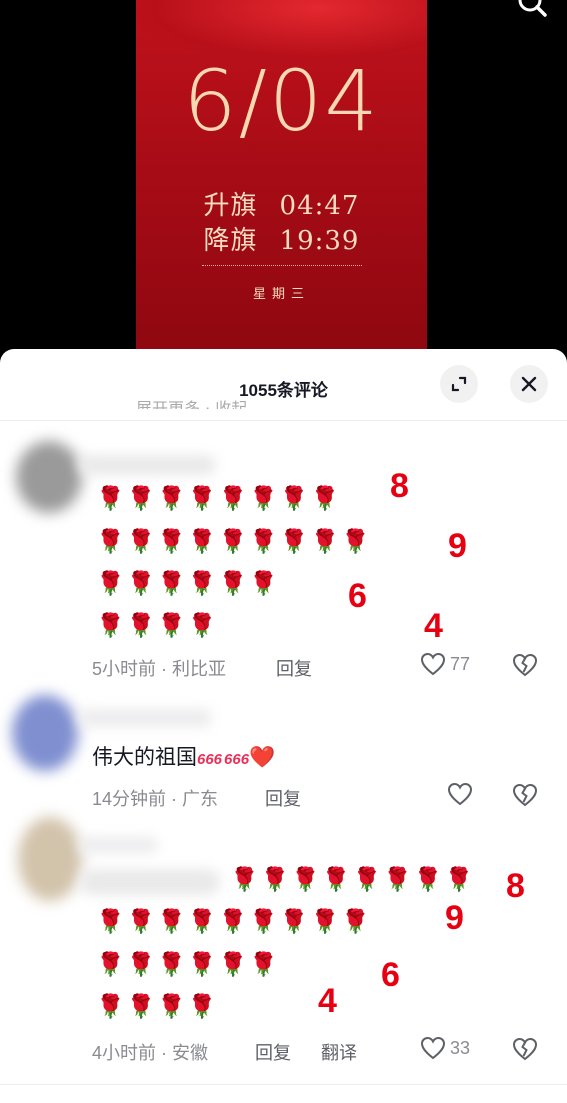 This screenshot has width=567, height=1103. What do you see at coordinates (281, 294) in the screenshot?
I see `poster-weekday: 星期三` at bounding box center [281, 294].